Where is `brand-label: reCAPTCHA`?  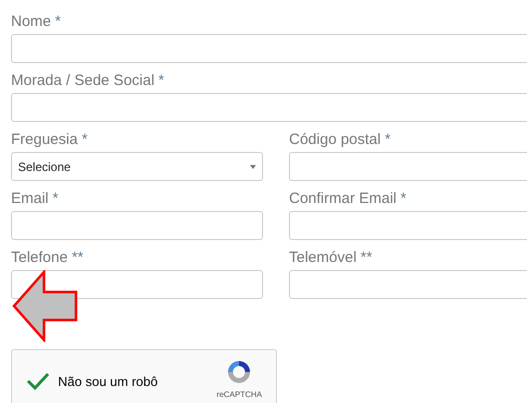
brand-label: reCAPTCHA is located at coordinates (239, 394).